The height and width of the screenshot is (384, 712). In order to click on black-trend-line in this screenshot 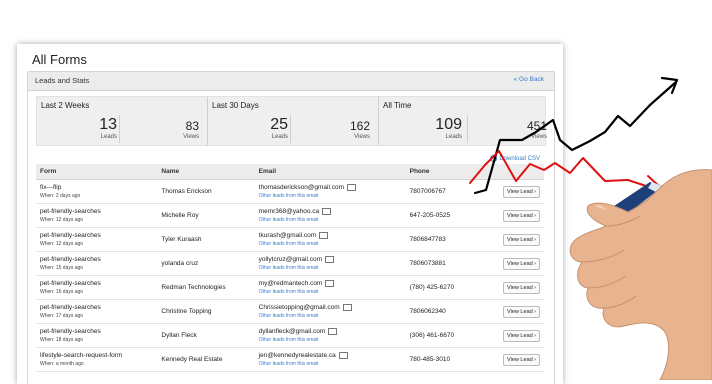, I will do `click(575, 137)`.